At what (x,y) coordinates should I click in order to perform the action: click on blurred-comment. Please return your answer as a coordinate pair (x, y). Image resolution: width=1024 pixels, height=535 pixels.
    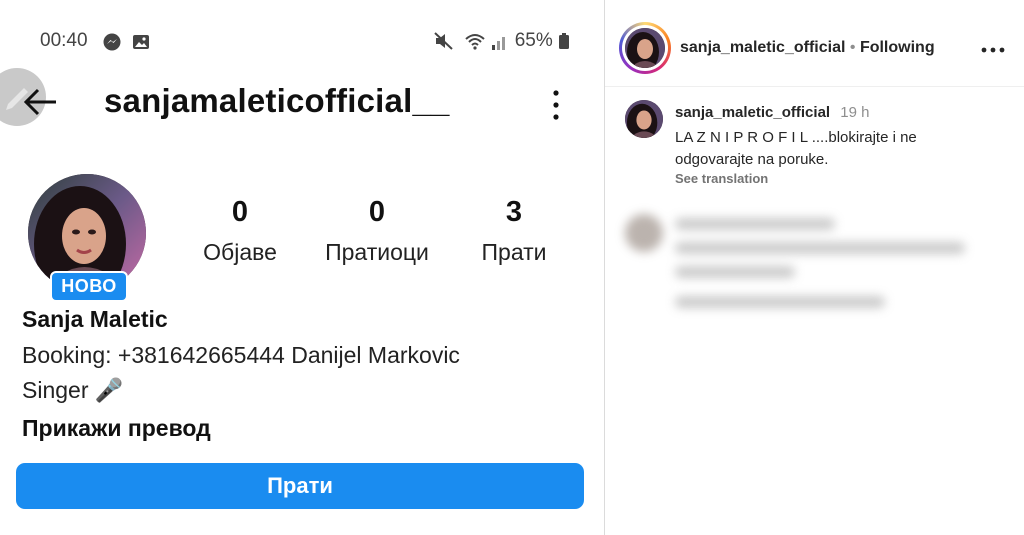
    Looking at the image, I should click on (824, 265).